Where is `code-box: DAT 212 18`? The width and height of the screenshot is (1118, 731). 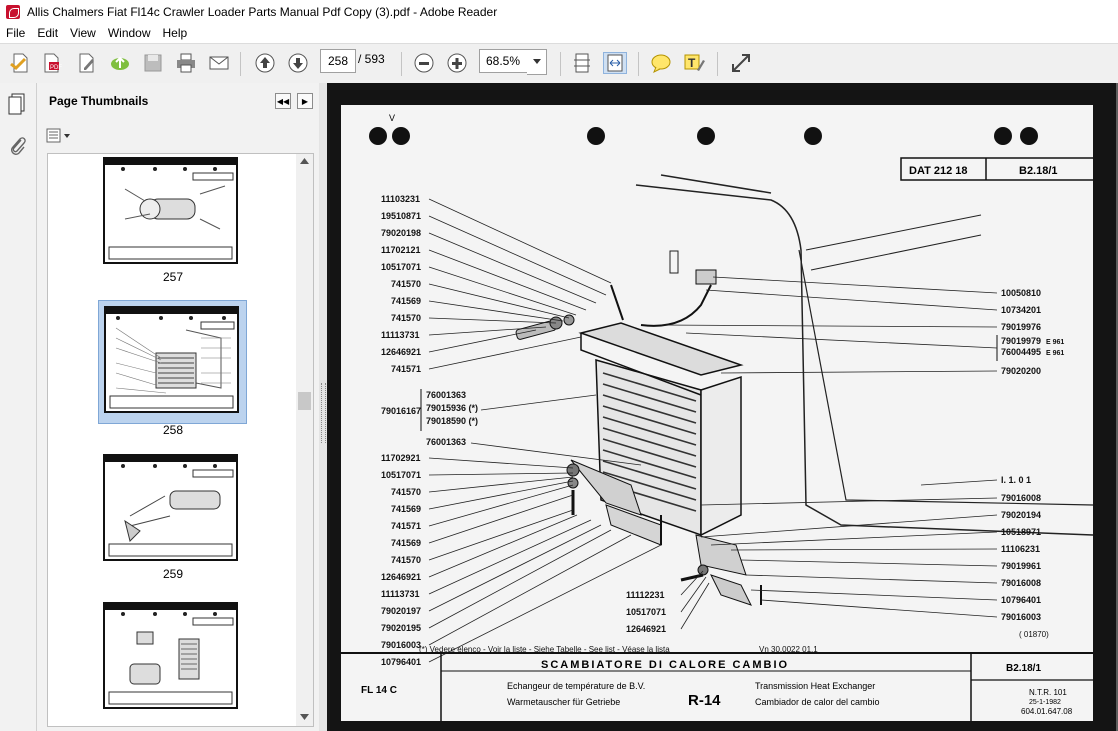
code-box: DAT 212 18 is located at coordinates (938, 171).